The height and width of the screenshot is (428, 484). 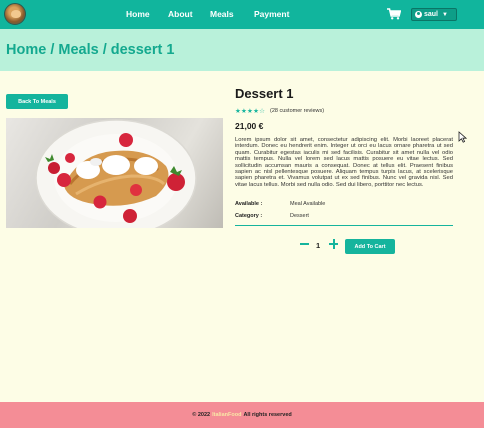 I want to click on product-image, so click(x=114, y=173).